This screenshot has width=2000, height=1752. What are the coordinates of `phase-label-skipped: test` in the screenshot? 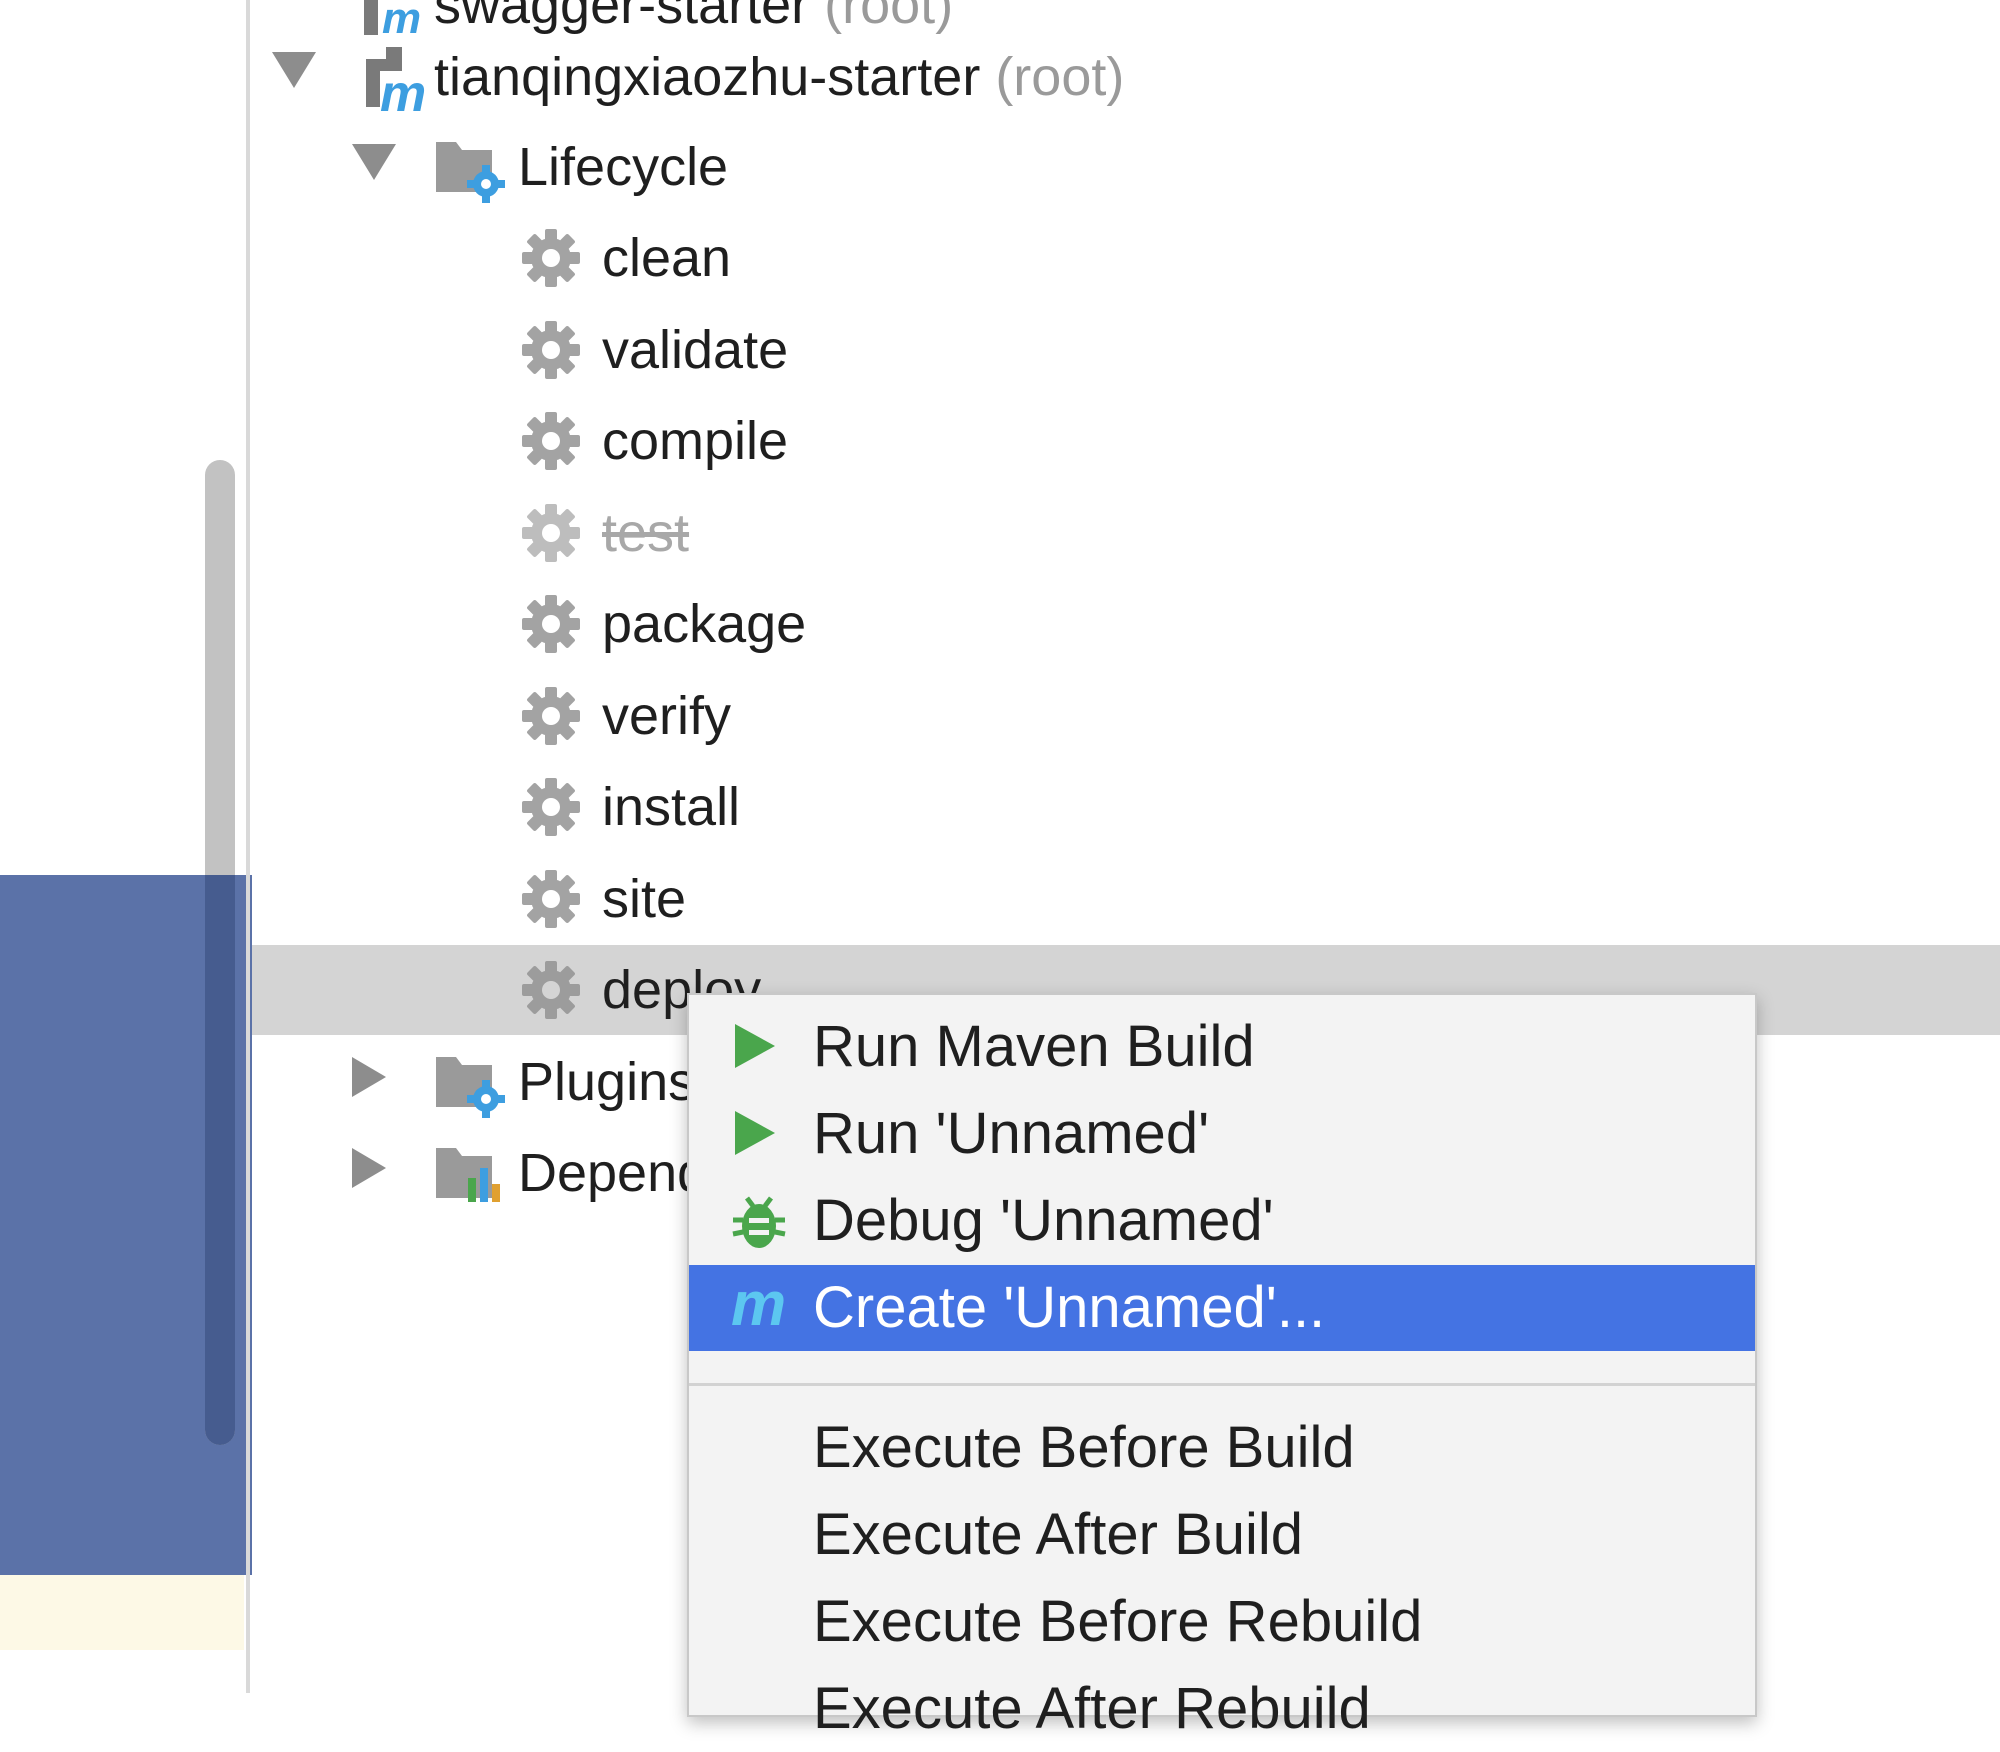 It's located at (646, 533).